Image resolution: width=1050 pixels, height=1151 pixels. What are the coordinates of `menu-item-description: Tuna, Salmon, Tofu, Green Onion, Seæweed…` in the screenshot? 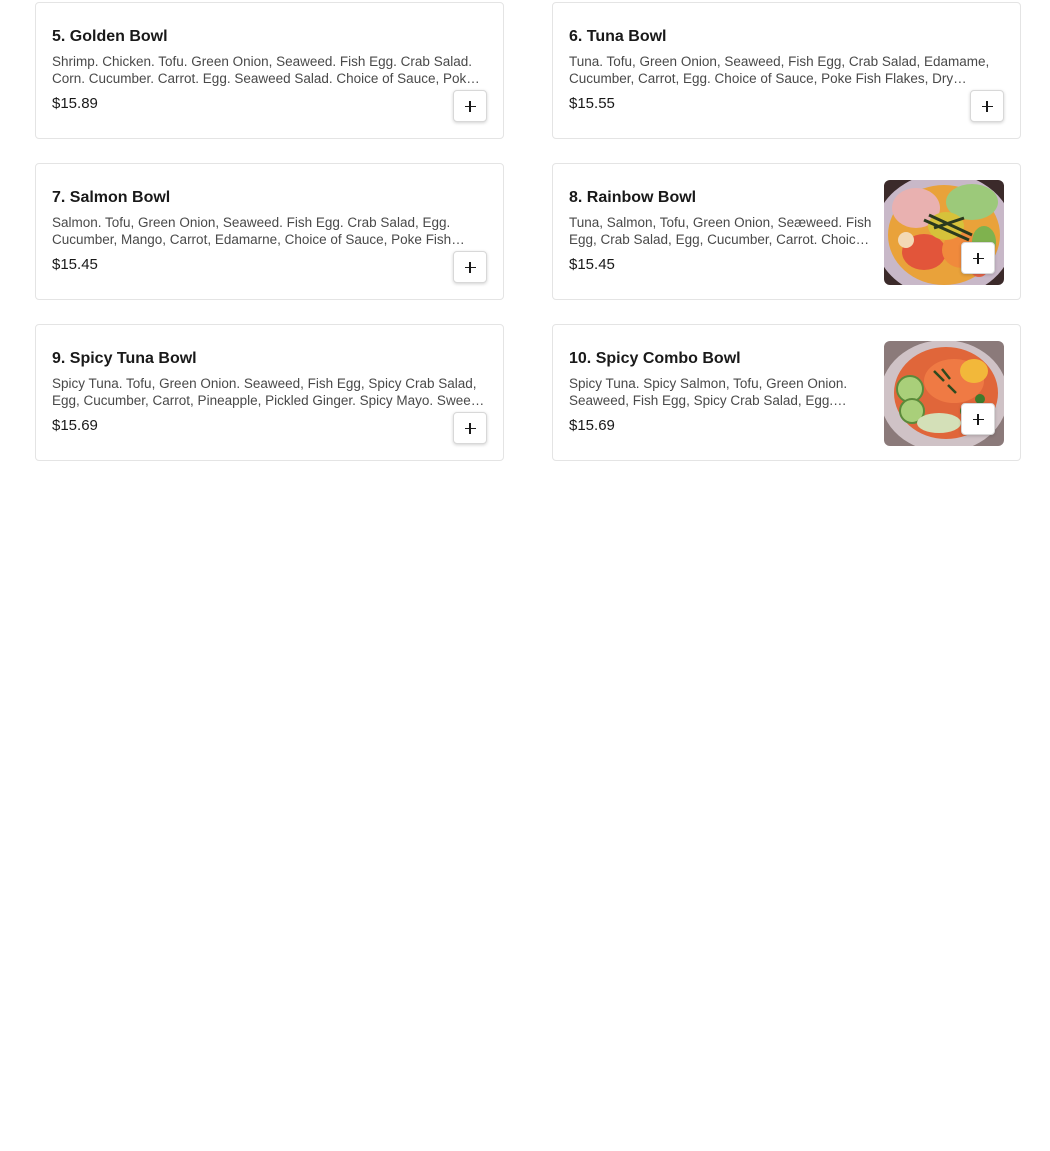 It's located at (720, 231).